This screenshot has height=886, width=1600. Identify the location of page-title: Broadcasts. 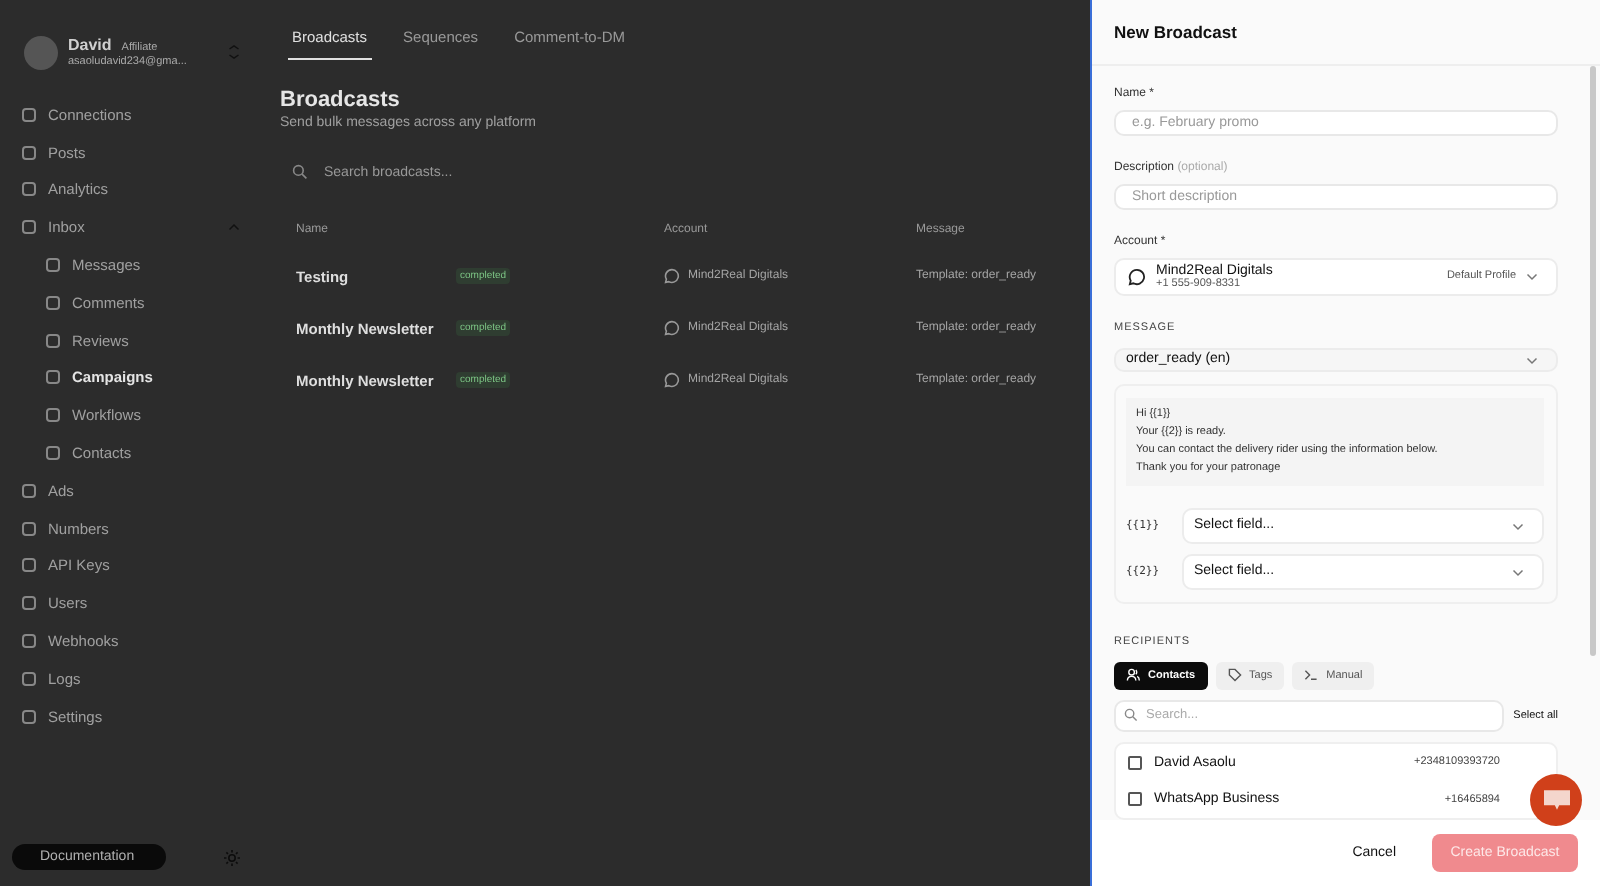
(341, 100).